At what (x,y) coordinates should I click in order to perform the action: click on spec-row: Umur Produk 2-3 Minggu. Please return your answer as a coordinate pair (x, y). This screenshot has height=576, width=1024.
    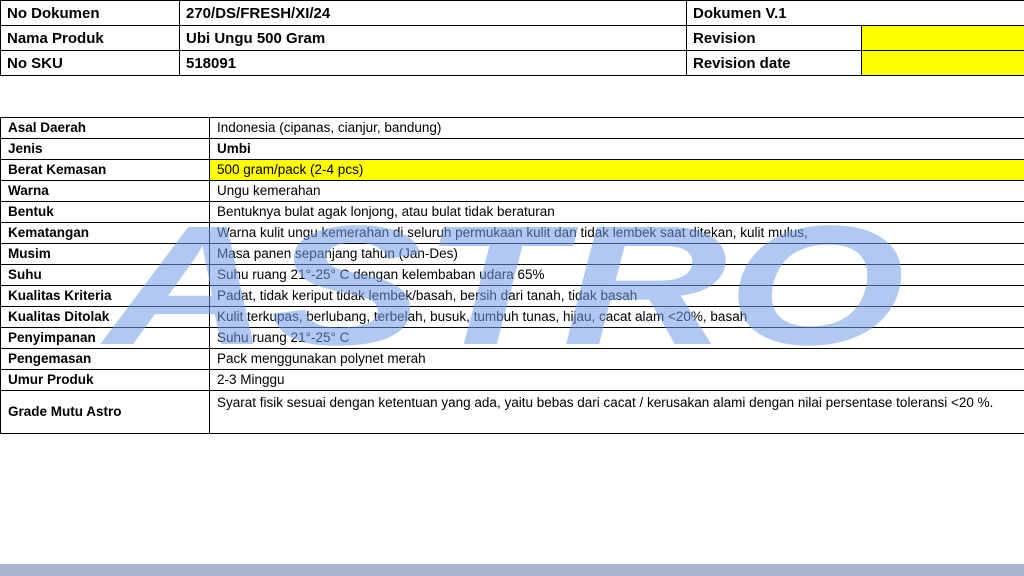
    Looking at the image, I should click on (512, 380).